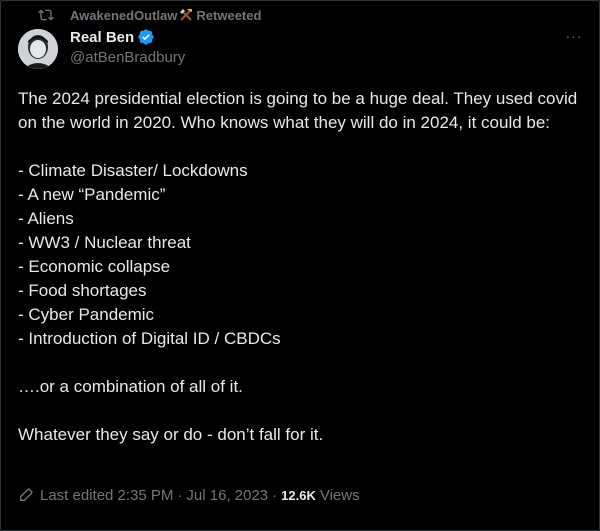  I want to click on author-handle: @atBenBradbury, so click(127, 57).